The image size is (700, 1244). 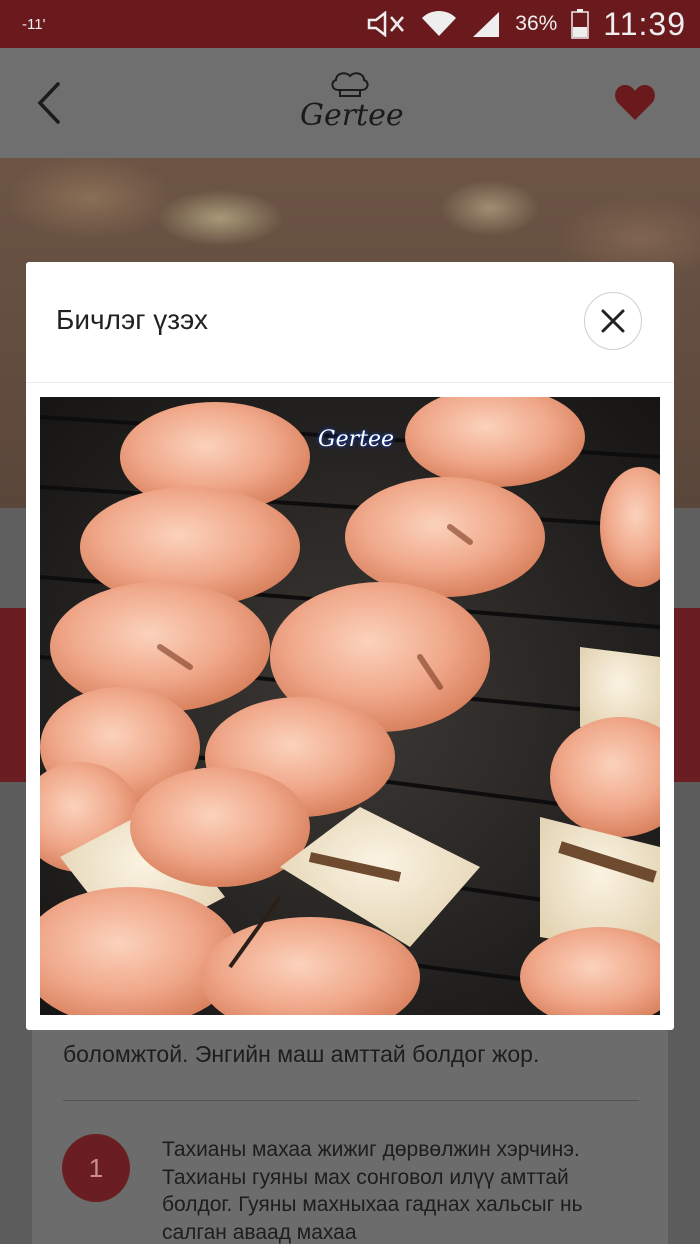 I want to click on back-icon, so click(x=50, y=103).